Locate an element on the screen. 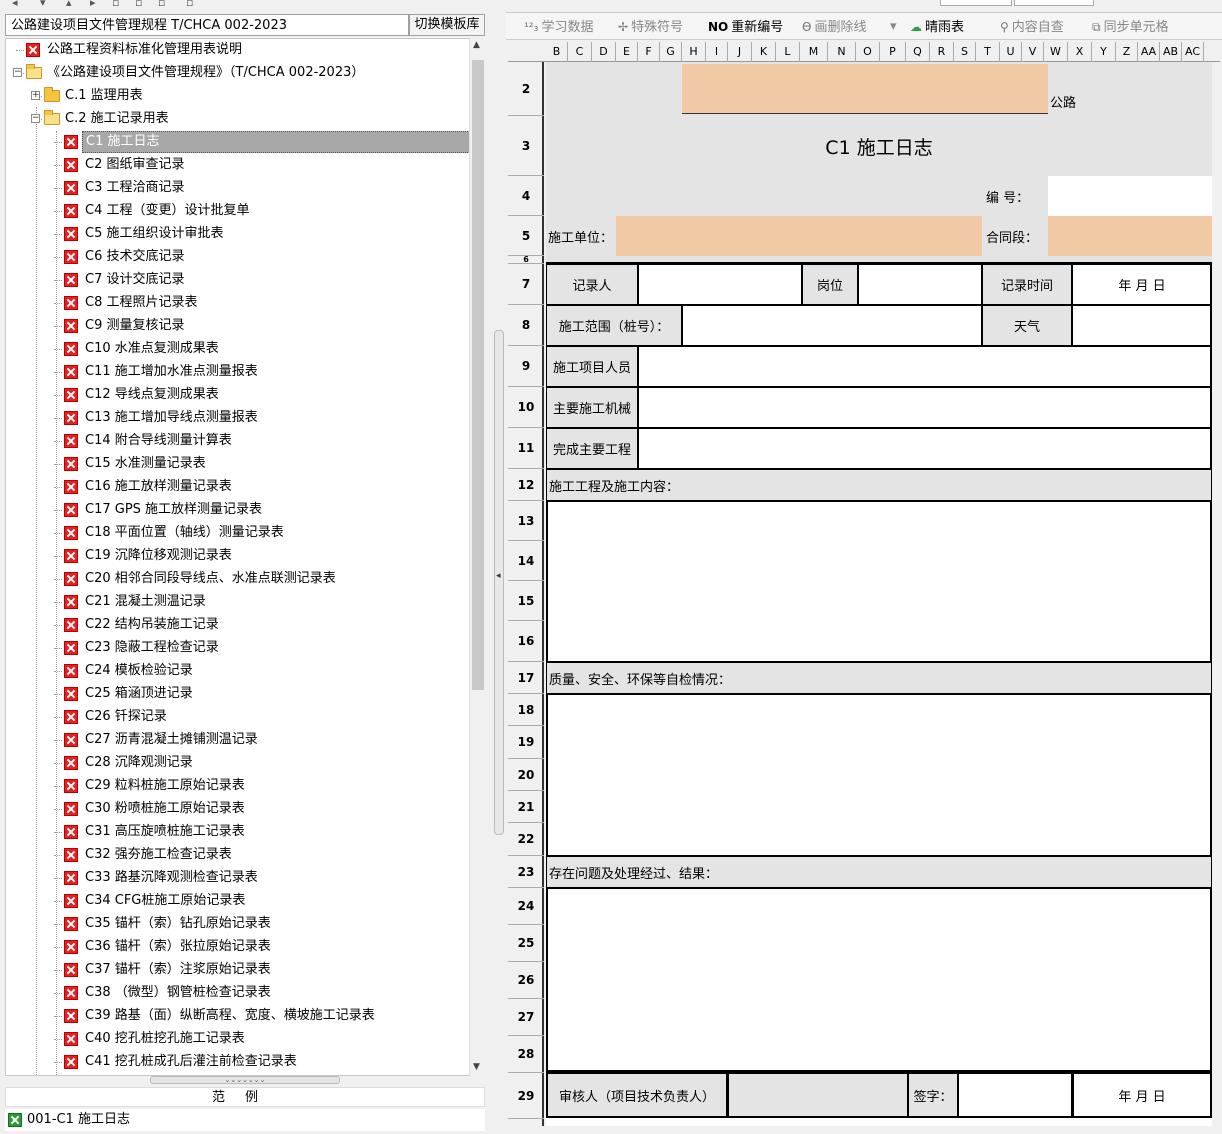 The image size is (1222, 1134). tree-item: C21 混凝土测温记录 is located at coordinates (239, 602).